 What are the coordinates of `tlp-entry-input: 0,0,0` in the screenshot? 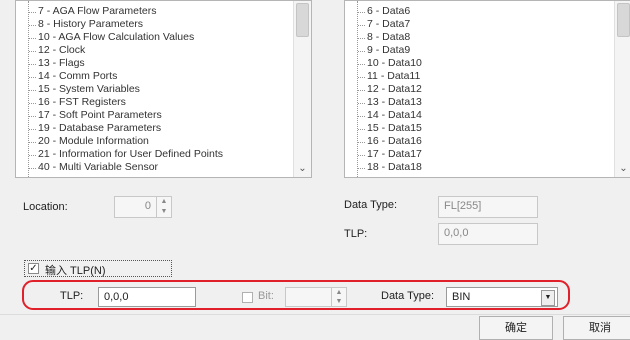 It's located at (147, 297).